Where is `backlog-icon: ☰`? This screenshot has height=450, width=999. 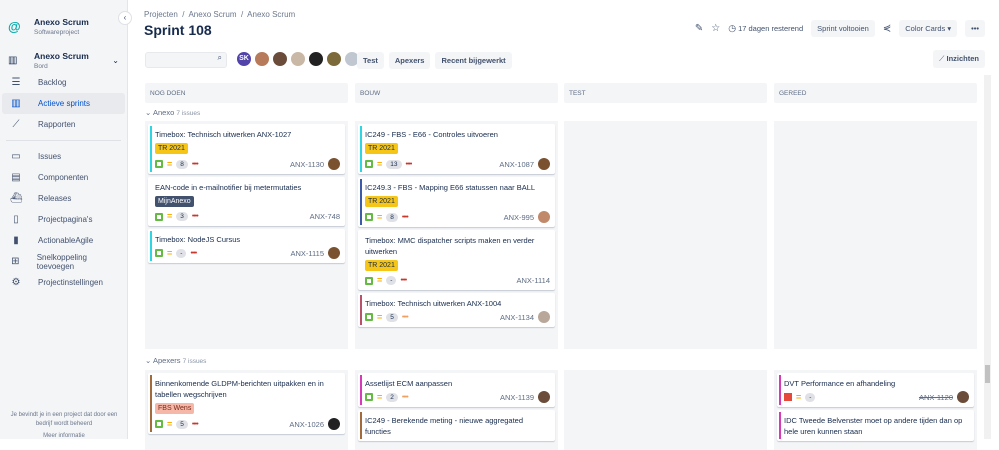
backlog-icon: ☰ is located at coordinates (16, 82).